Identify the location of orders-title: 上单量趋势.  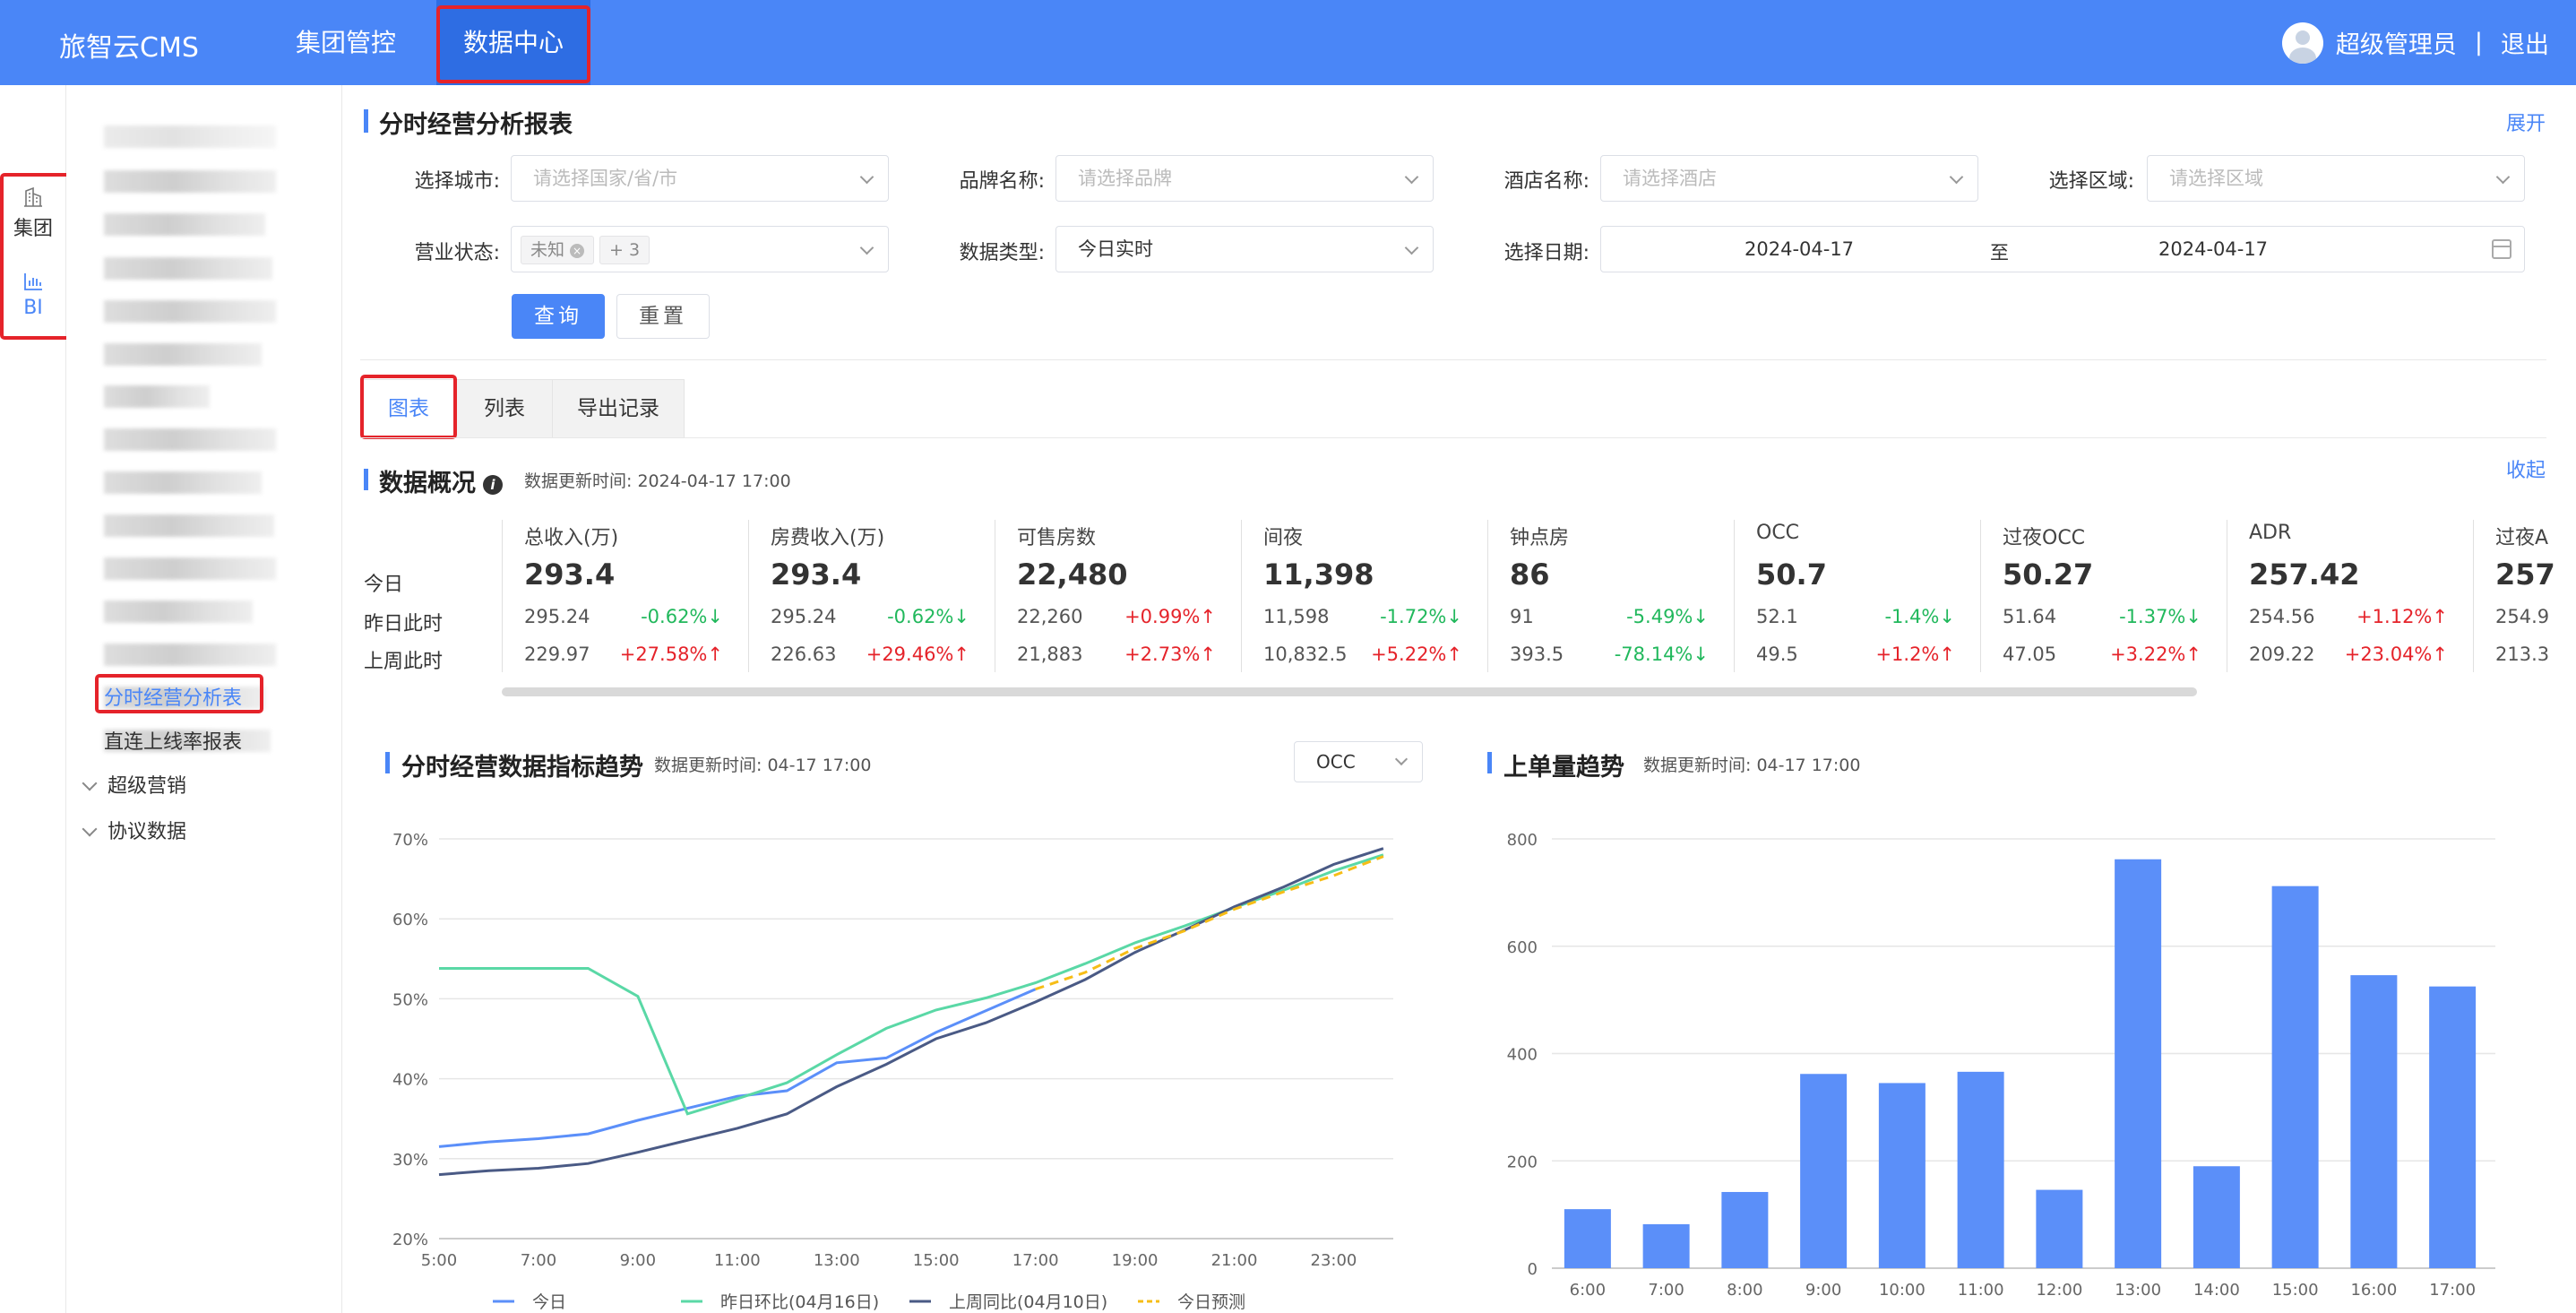
(1564, 768).